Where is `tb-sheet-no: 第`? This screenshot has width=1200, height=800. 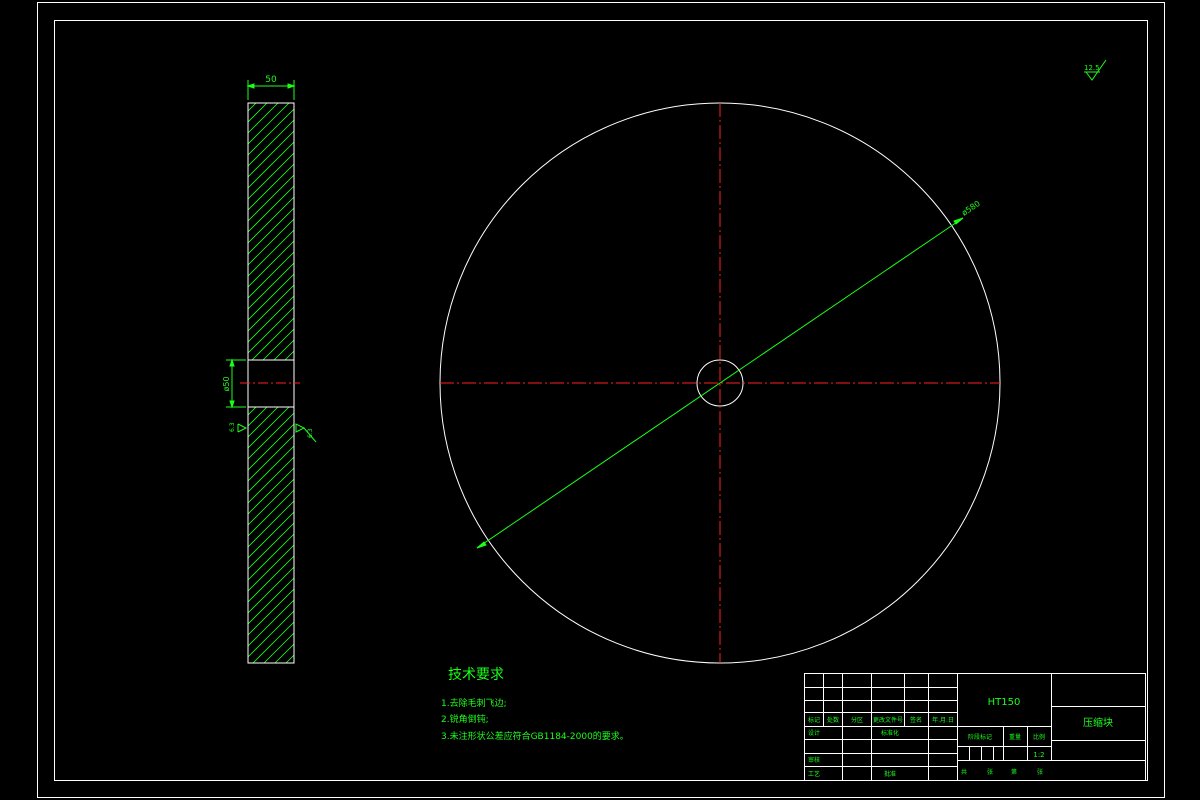
tb-sheet-no: 第 is located at coordinates (1014, 772).